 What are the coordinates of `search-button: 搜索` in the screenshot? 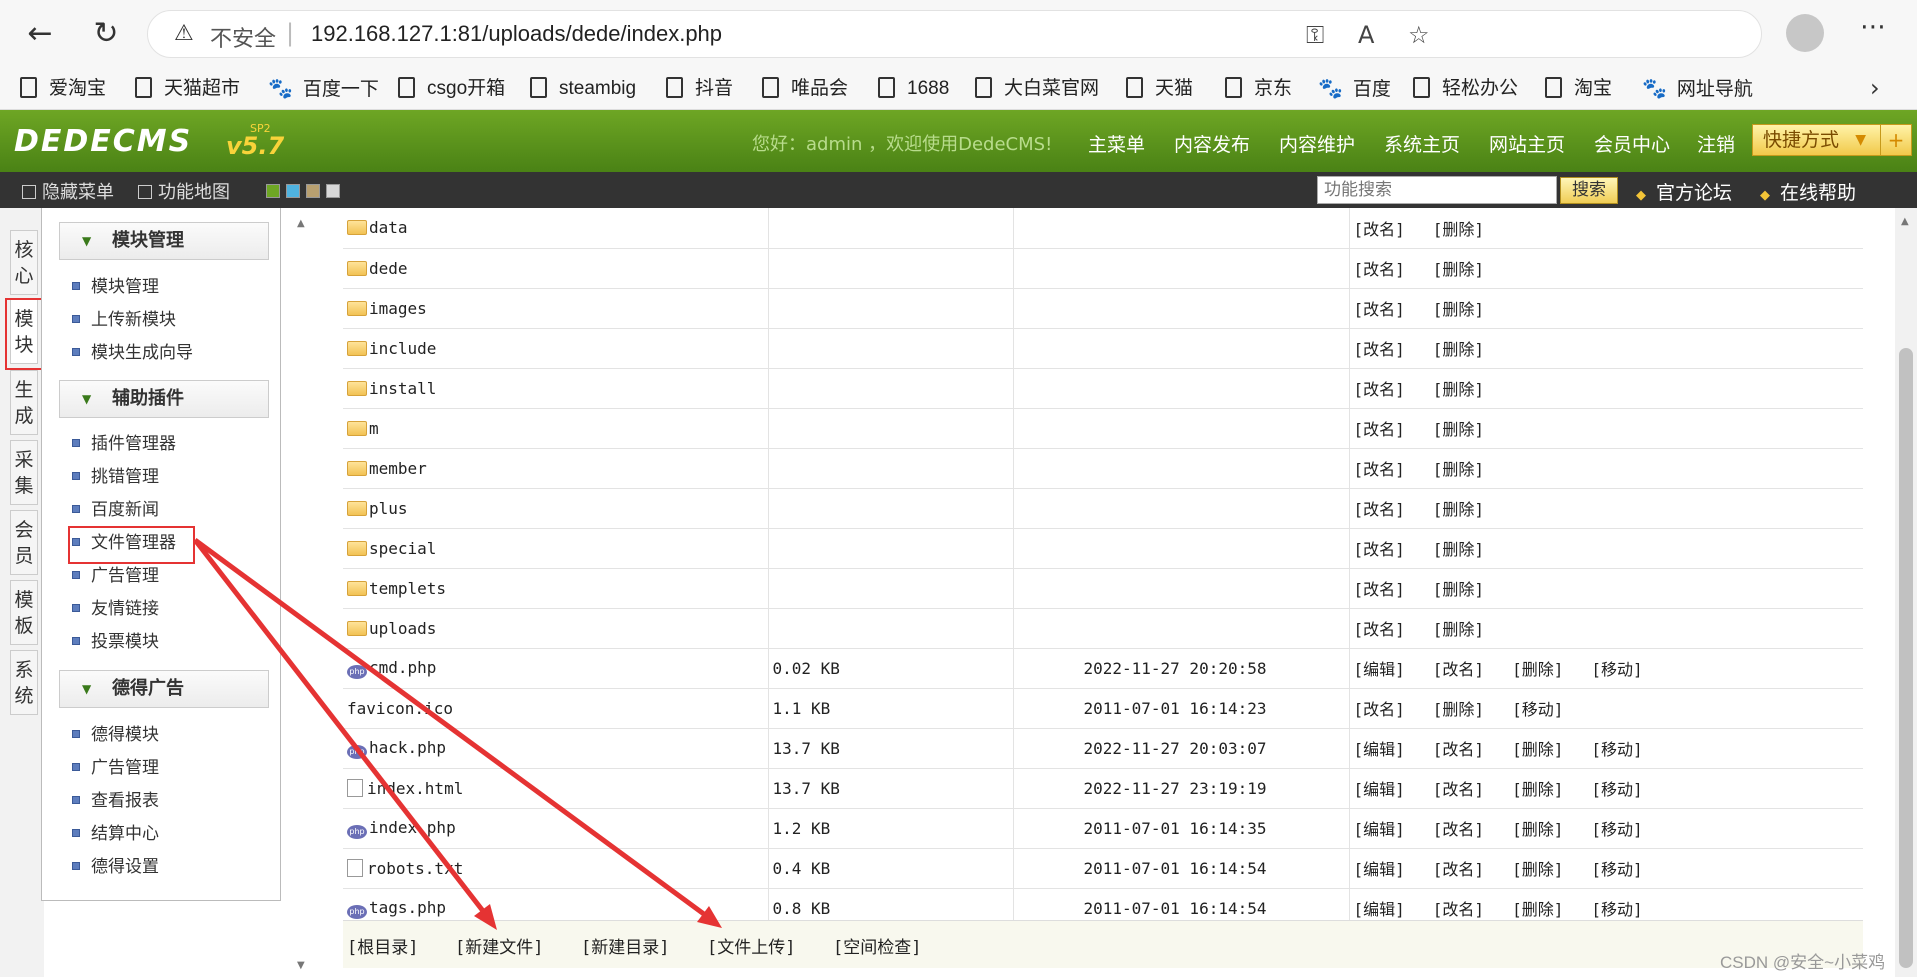 It's located at (1589, 190).